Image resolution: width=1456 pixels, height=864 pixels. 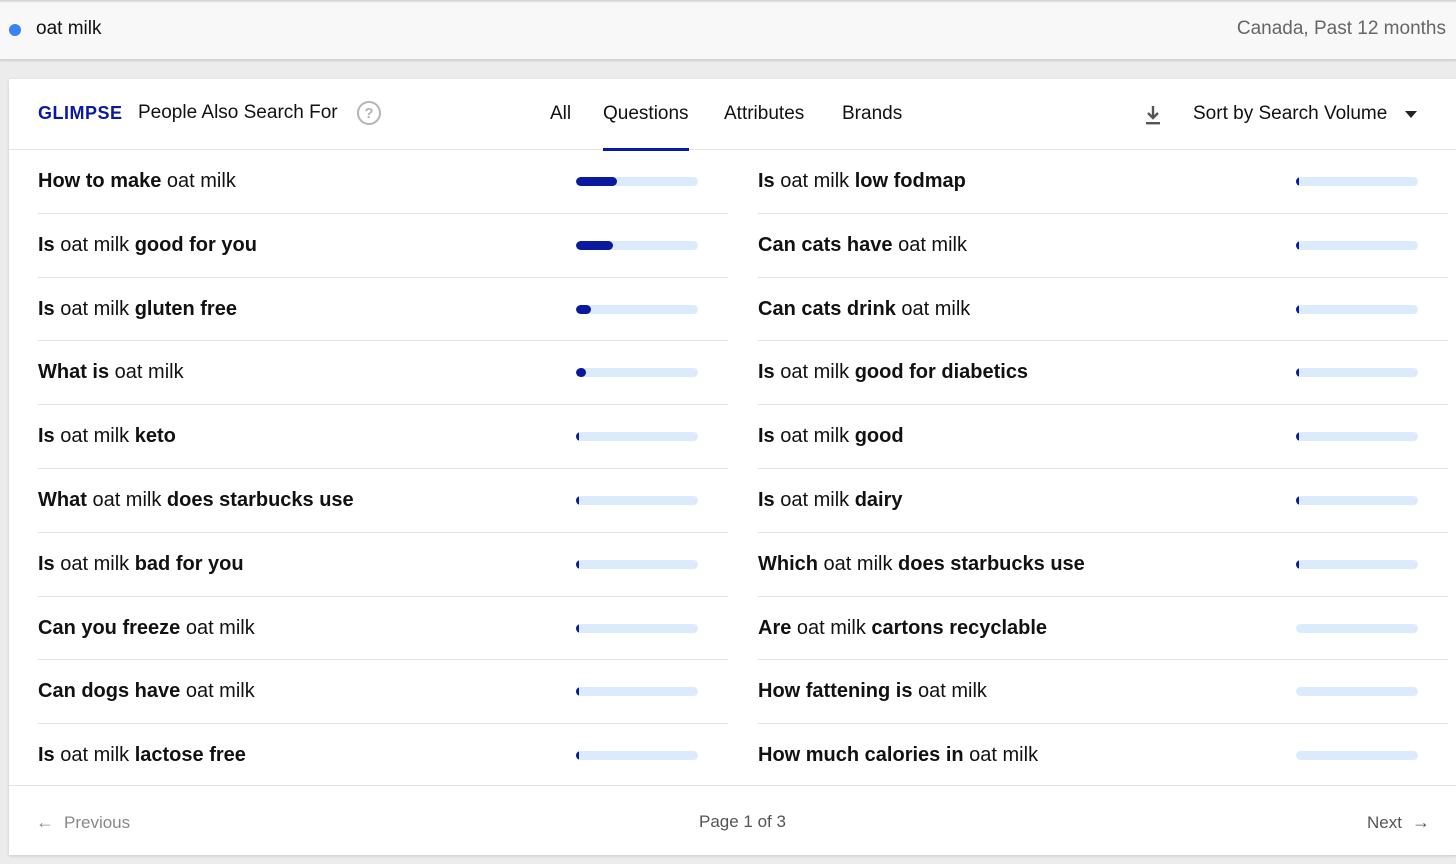 I want to click on pagination: ← Previous Page 1 of 3 Next →, so click(x=732, y=820).